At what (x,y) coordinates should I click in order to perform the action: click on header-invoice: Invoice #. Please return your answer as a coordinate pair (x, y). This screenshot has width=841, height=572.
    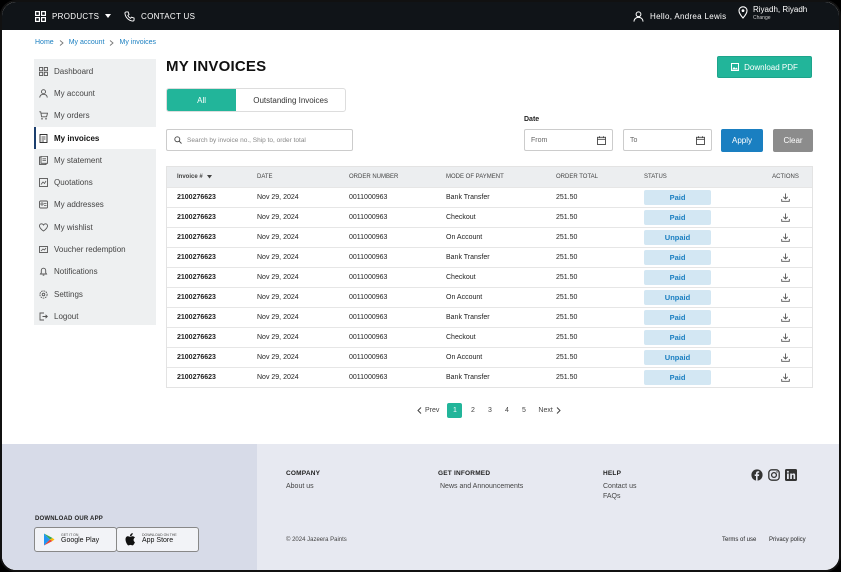
    Looking at the image, I should click on (212, 177).